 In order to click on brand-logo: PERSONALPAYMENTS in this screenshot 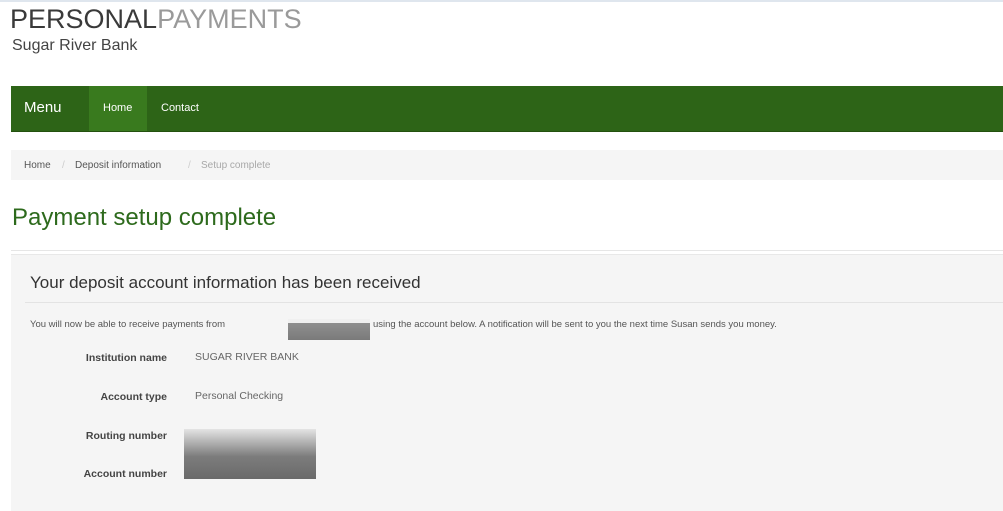, I will do `click(156, 19)`.